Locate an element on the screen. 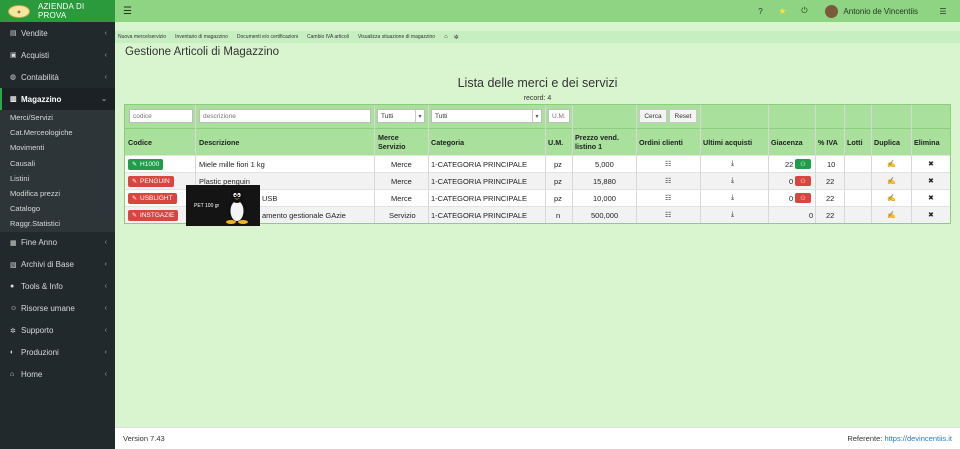  submenu-item-causali: Causali is located at coordinates (57, 163).